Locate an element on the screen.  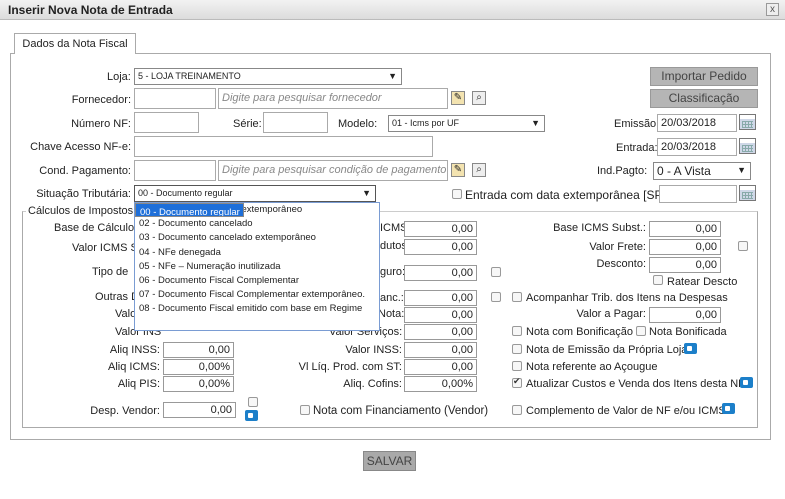
modelo-value: 01 - Icms por UF is located at coordinates (426, 123).